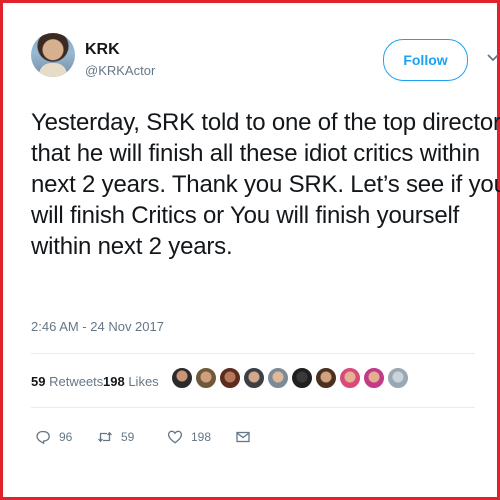 The height and width of the screenshot is (500, 500). What do you see at coordinates (175, 437) in the screenshot?
I see `like-icon` at bounding box center [175, 437].